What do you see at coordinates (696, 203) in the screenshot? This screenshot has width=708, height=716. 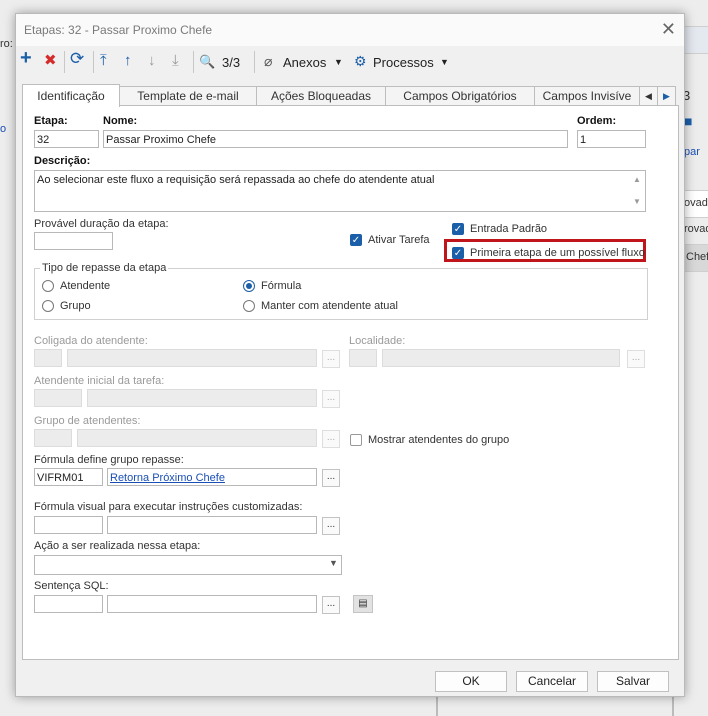 I see `bg-row-text: ovada` at bounding box center [696, 203].